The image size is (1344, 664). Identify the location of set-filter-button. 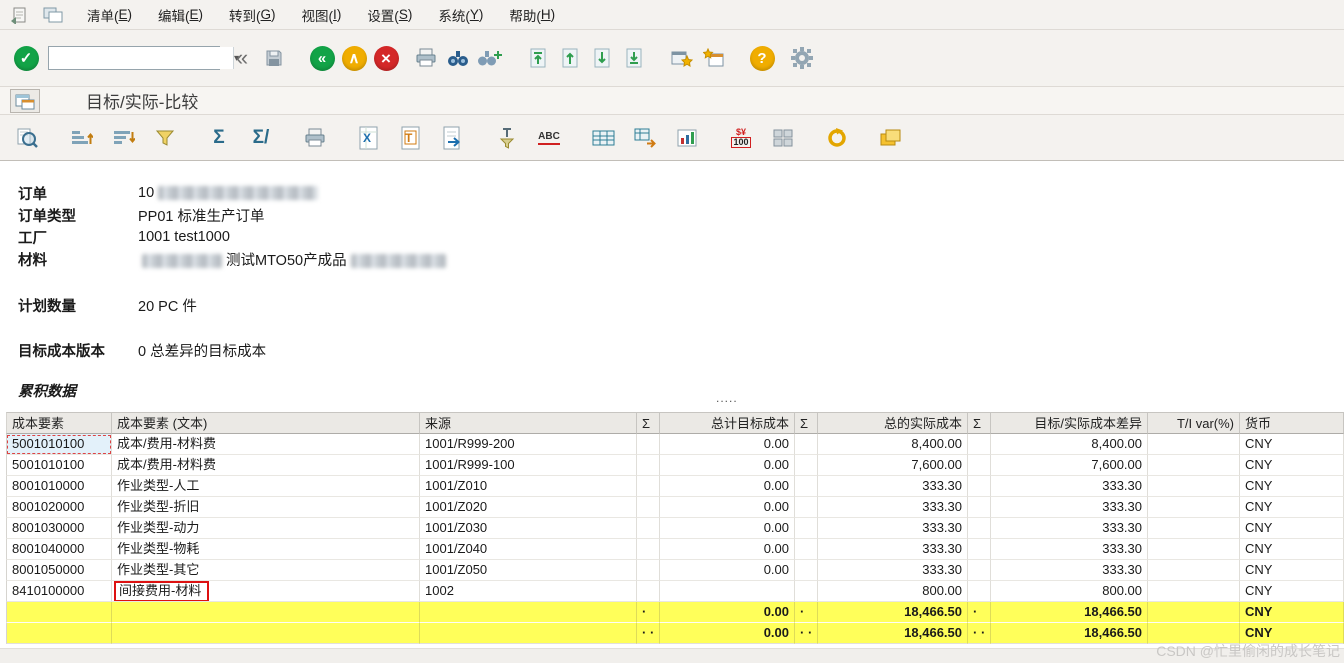
(165, 138).